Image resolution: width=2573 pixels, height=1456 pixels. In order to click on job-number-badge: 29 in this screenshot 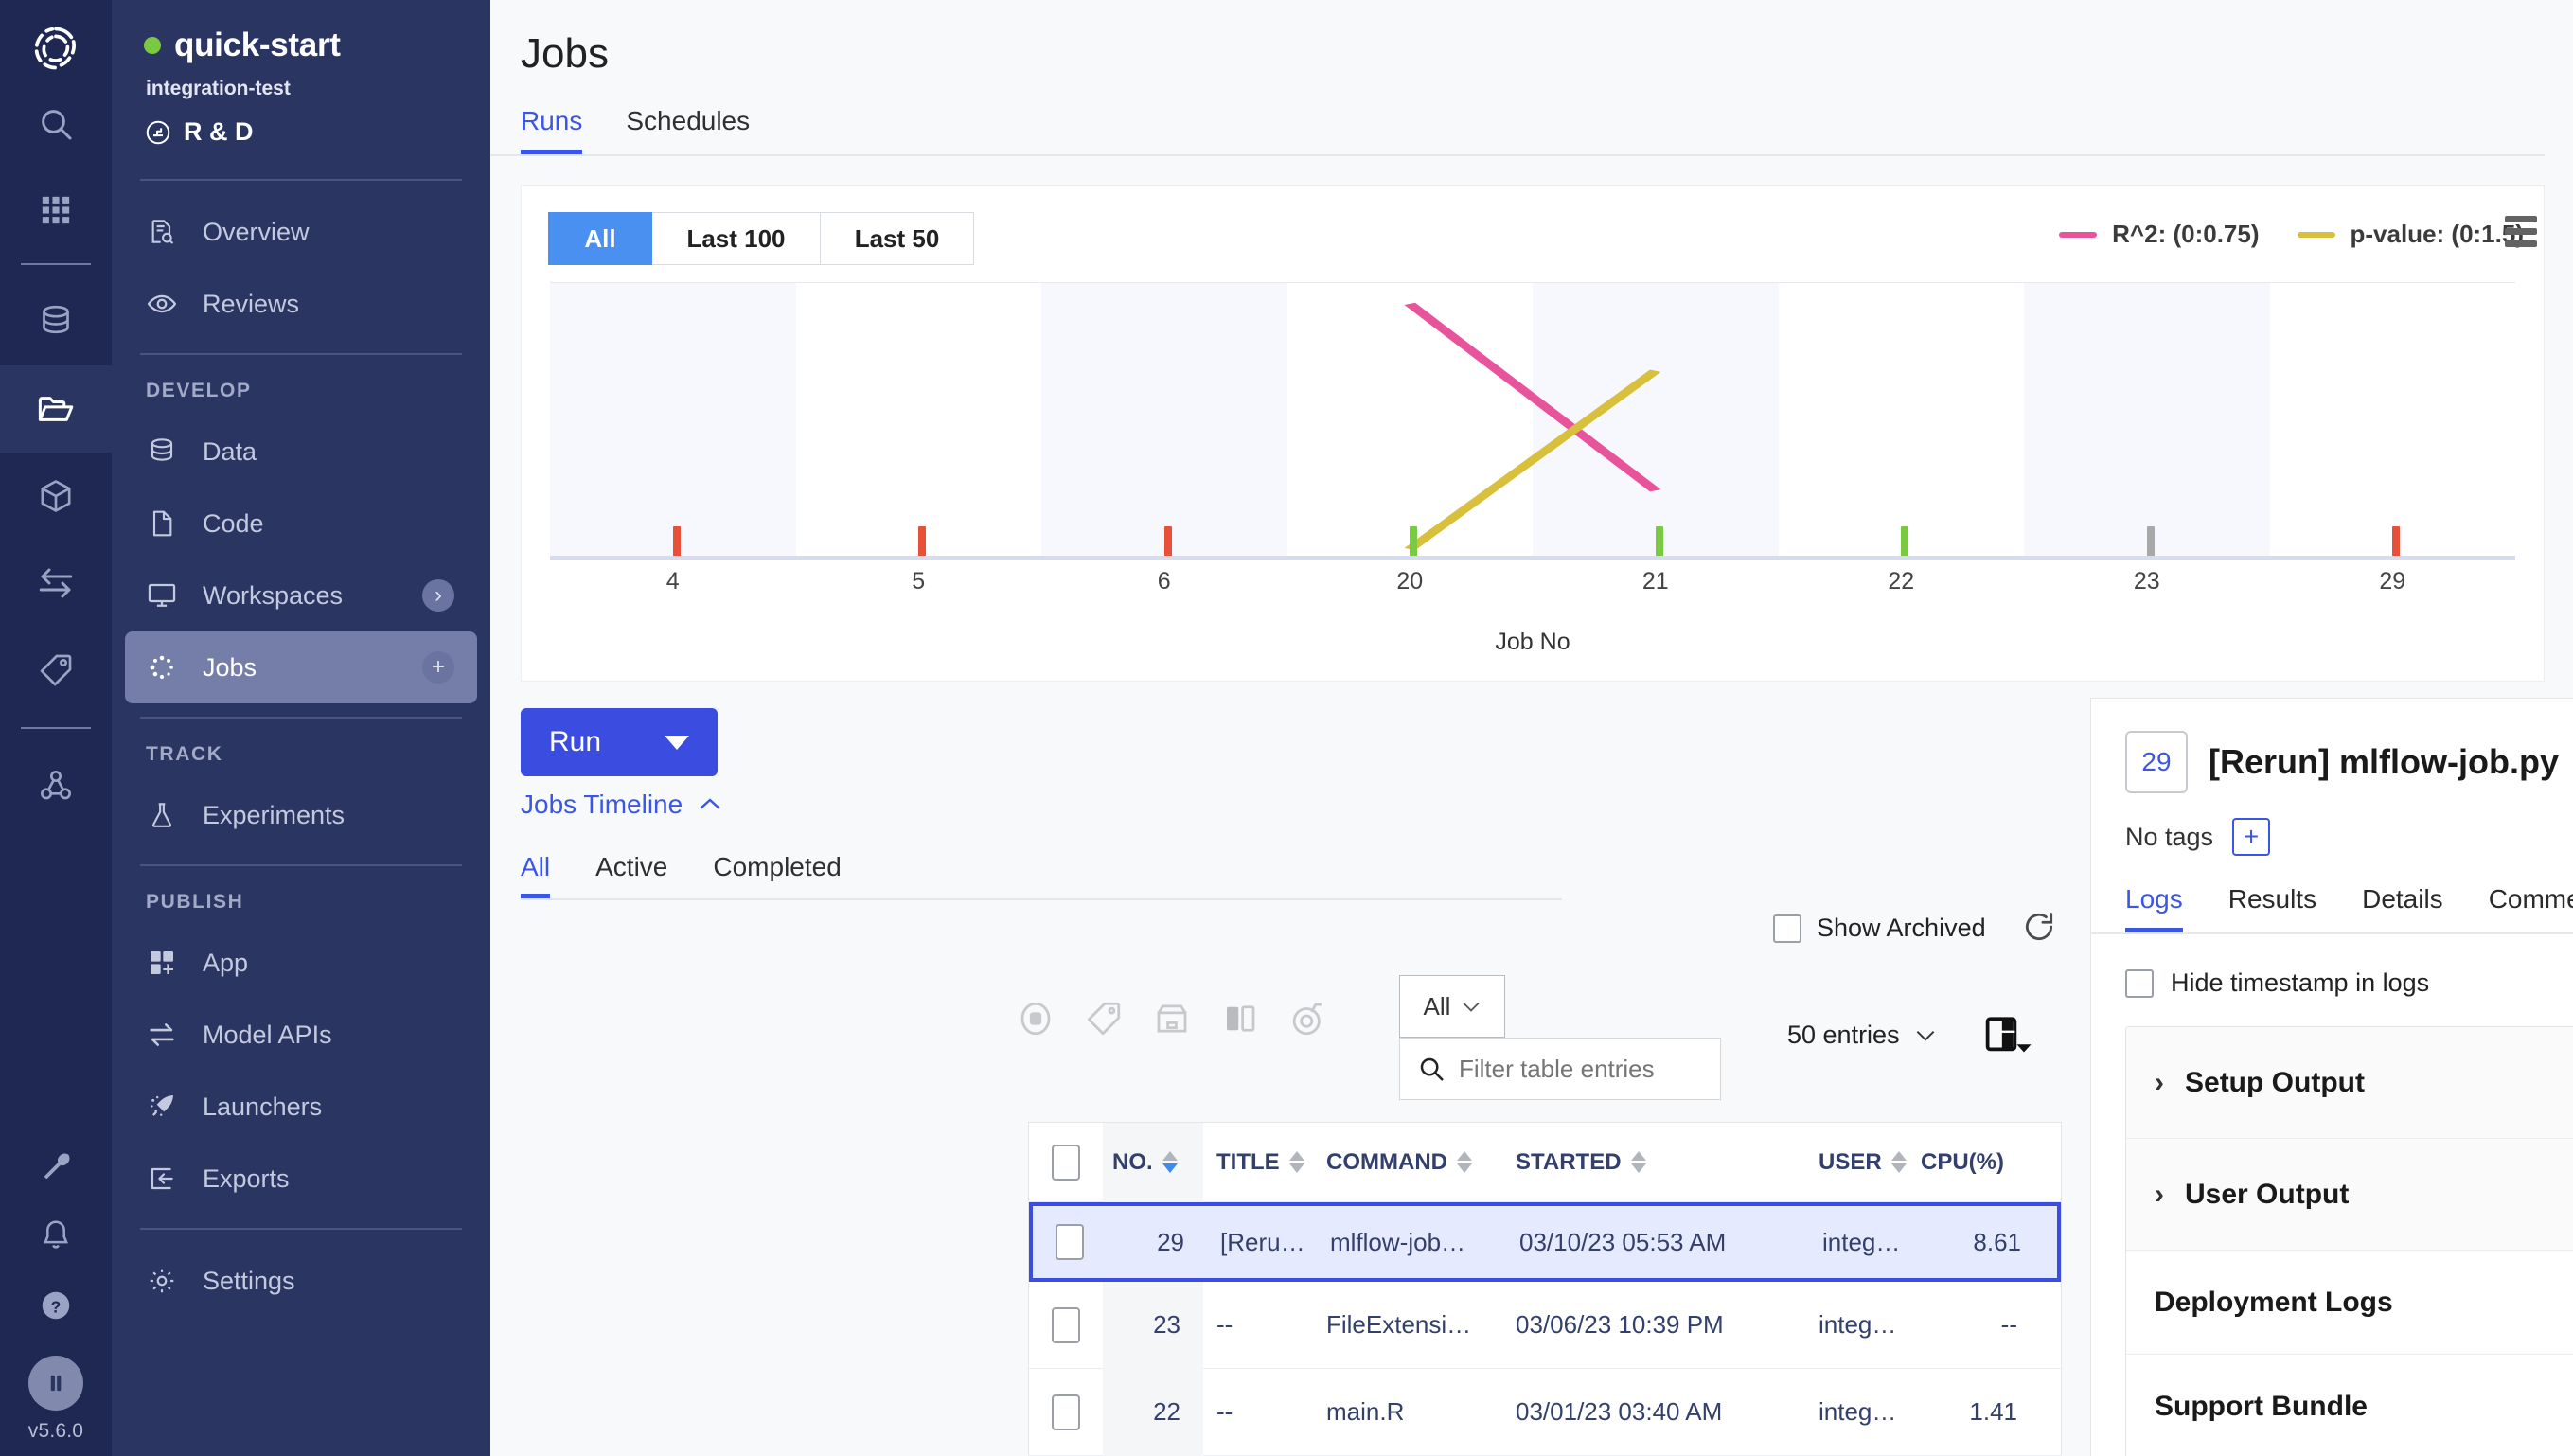, I will do `click(2156, 762)`.